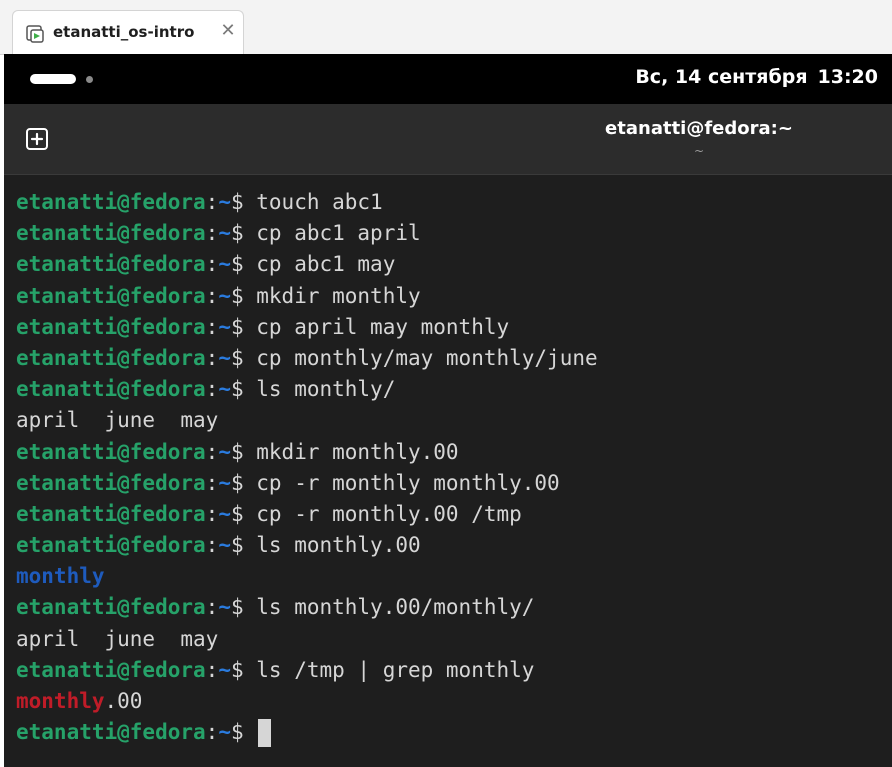 The image size is (892, 767). I want to click on command-text: ls monthly.00/monthly/, so click(395, 607).